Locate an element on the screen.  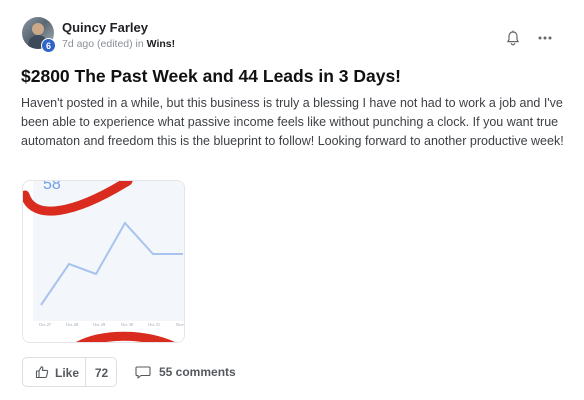
author-name: Quincy Farley is located at coordinates (105, 27).